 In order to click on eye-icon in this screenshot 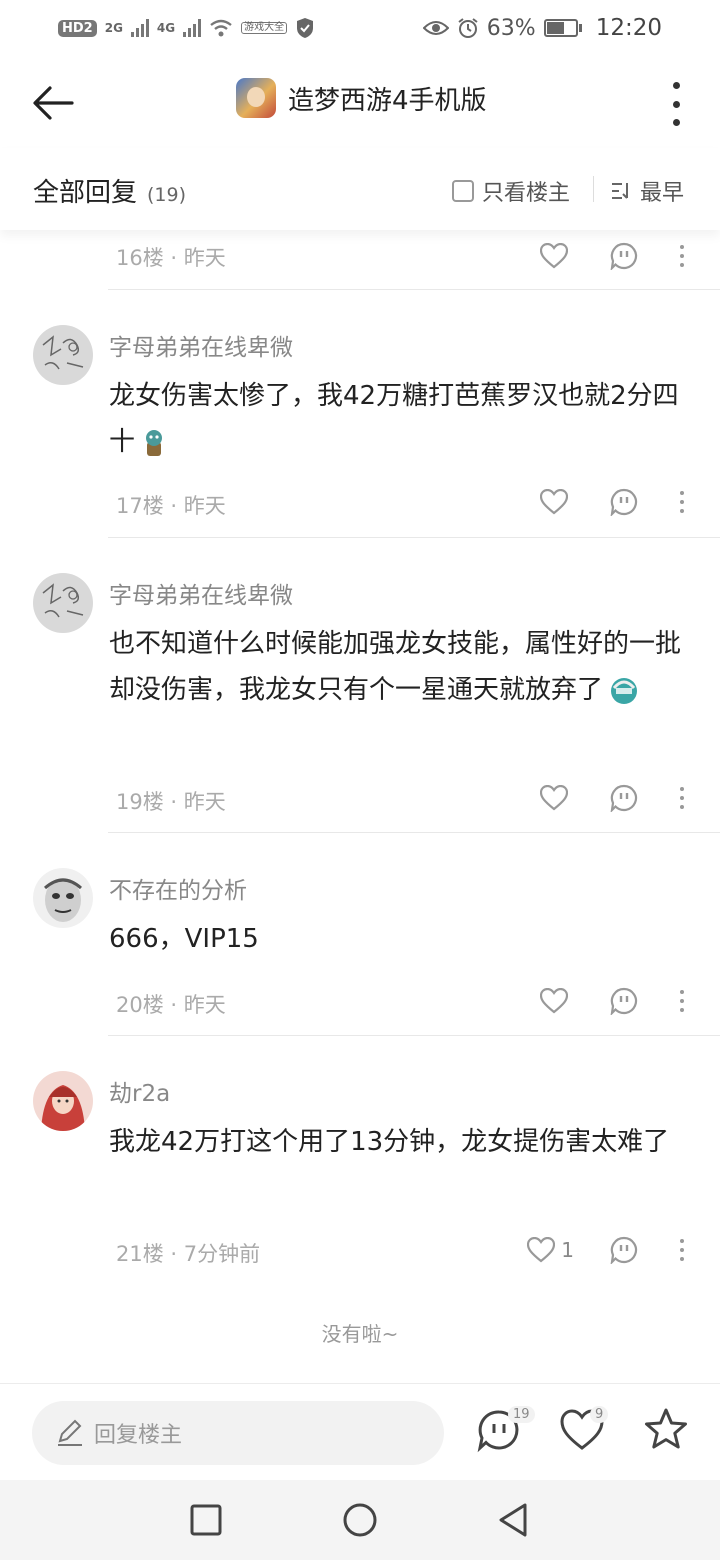, I will do `click(435, 28)`.